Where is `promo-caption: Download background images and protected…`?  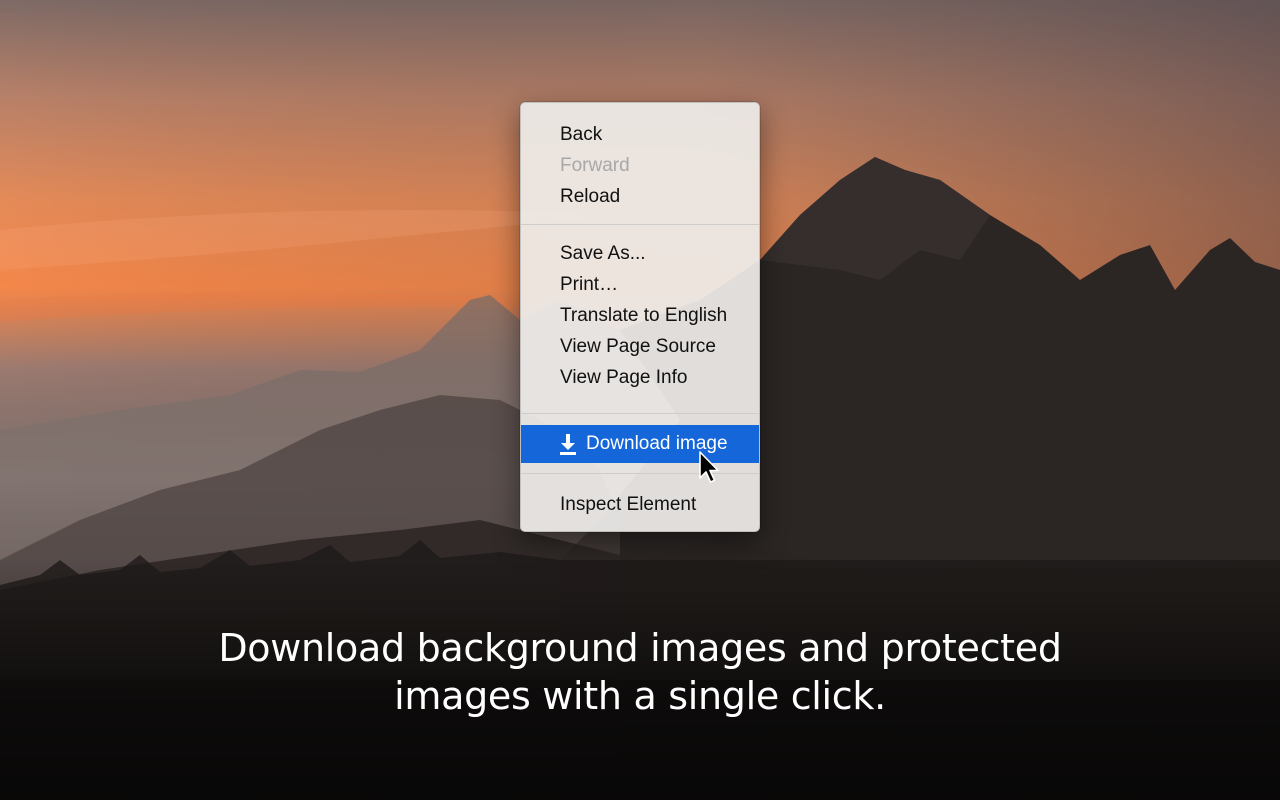 promo-caption: Download background images and protected… is located at coordinates (640, 672).